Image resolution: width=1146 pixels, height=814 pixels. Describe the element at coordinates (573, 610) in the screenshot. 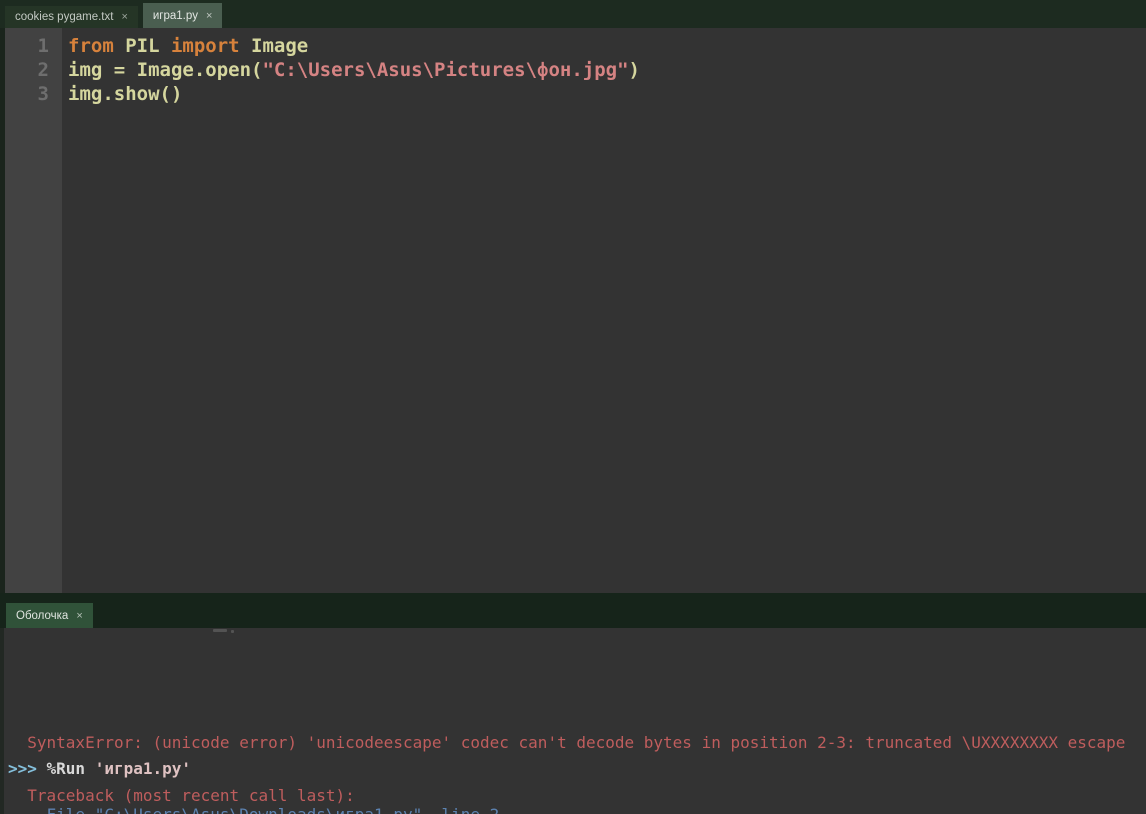

I see `shell-tab-bar: Оболочка ×` at that location.